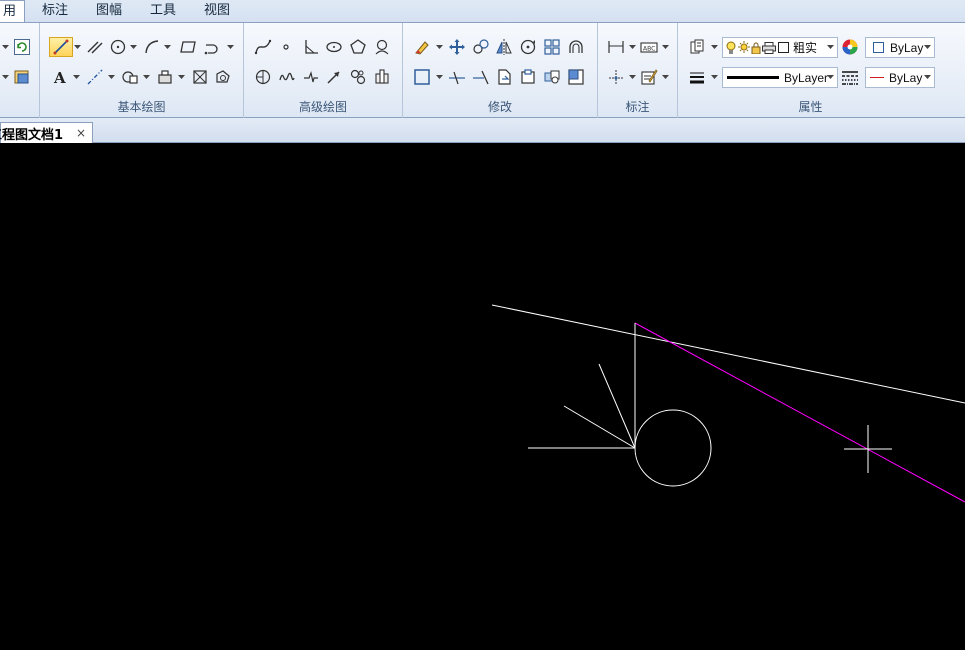 The width and height of the screenshot is (965, 650). I want to click on ribbon-group-dimension: ABC 标注, so click(638, 70).